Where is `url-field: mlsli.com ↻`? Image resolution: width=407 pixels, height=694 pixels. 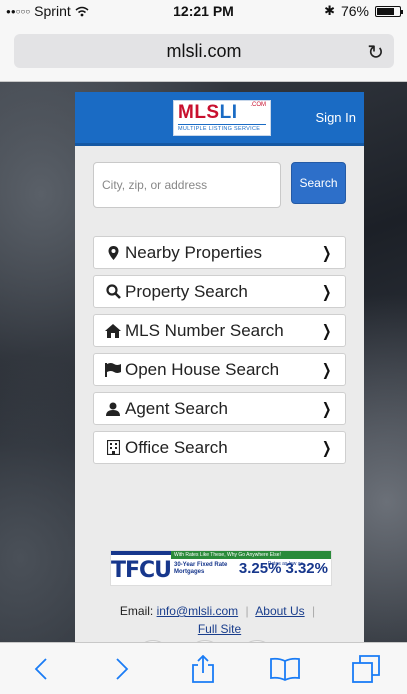
url-field: mlsli.com ↻ is located at coordinates (204, 51).